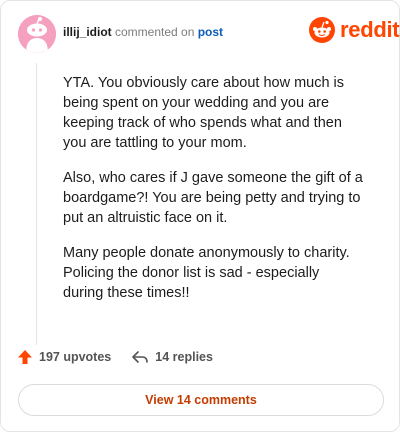  I want to click on post-link: post, so click(210, 32).